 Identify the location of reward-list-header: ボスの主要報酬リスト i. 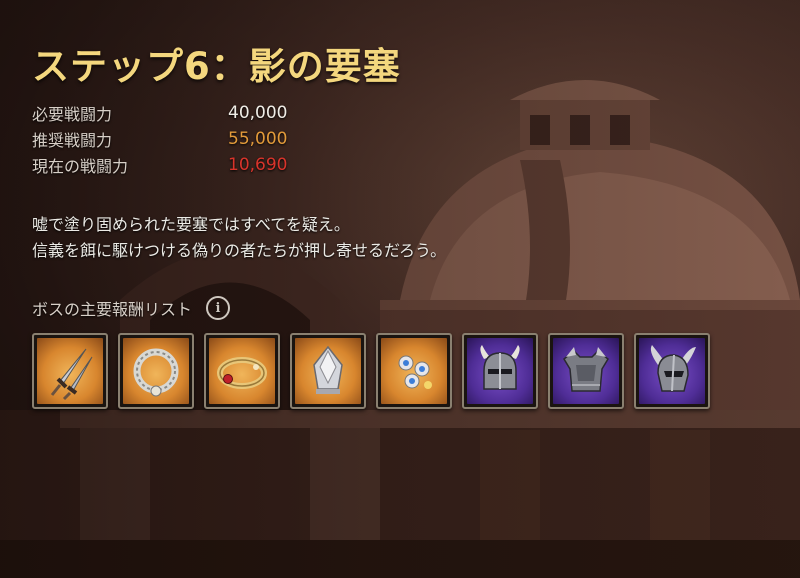
(131, 308).